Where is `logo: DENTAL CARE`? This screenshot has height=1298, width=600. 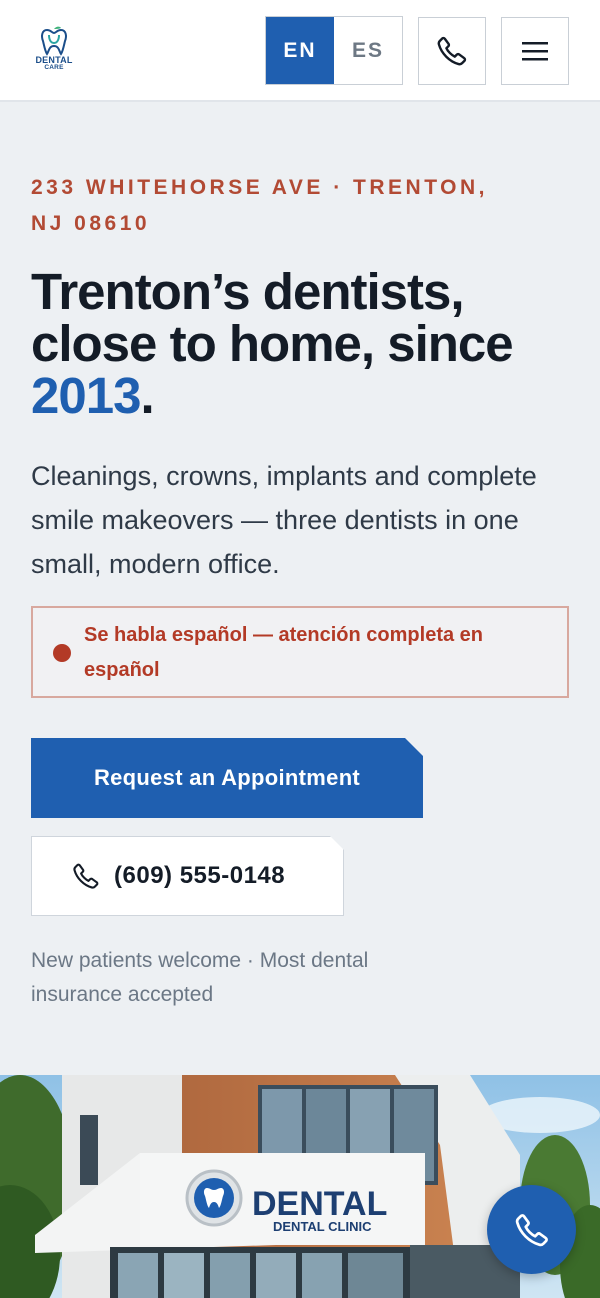 logo: DENTAL CARE is located at coordinates (54, 52).